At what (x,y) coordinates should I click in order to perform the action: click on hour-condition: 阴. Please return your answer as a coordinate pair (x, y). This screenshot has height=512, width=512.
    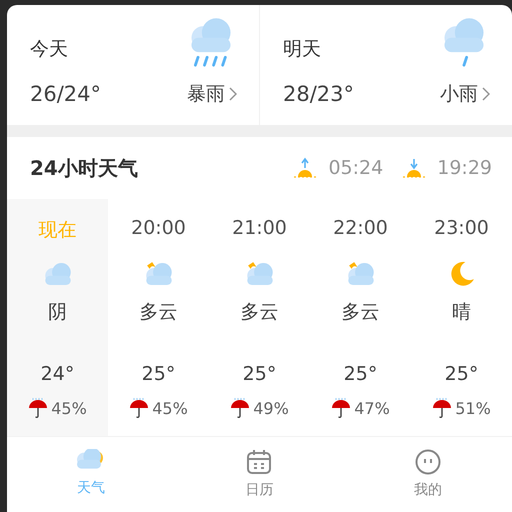
    Looking at the image, I should click on (57, 312).